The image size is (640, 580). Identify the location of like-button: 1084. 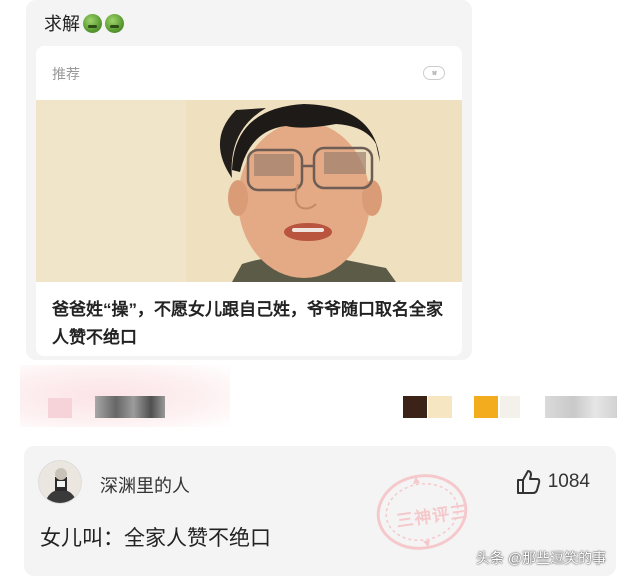
(552, 482).